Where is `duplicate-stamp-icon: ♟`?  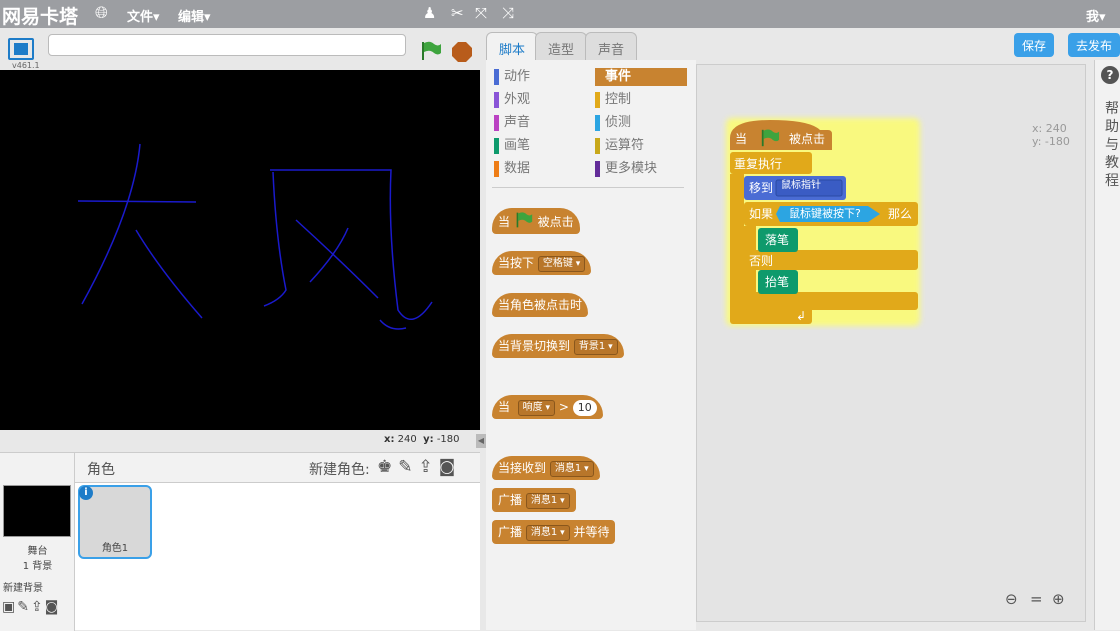 duplicate-stamp-icon: ♟ is located at coordinates (429, 13).